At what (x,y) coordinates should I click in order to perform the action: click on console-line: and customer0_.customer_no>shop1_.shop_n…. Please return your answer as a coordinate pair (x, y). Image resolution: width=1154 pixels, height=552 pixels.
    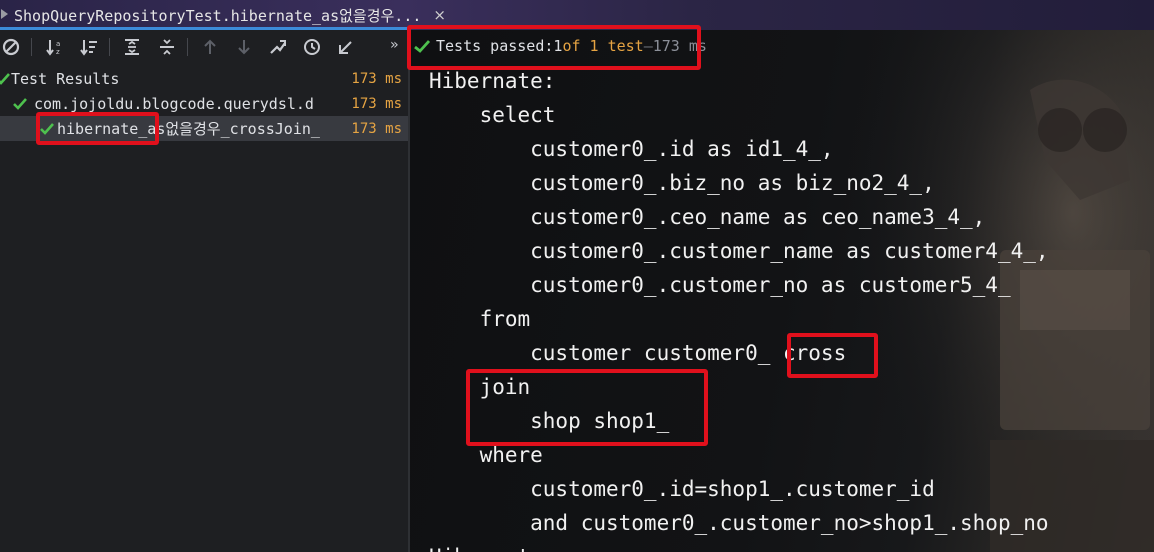
    Looking at the image, I should click on (739, 523).